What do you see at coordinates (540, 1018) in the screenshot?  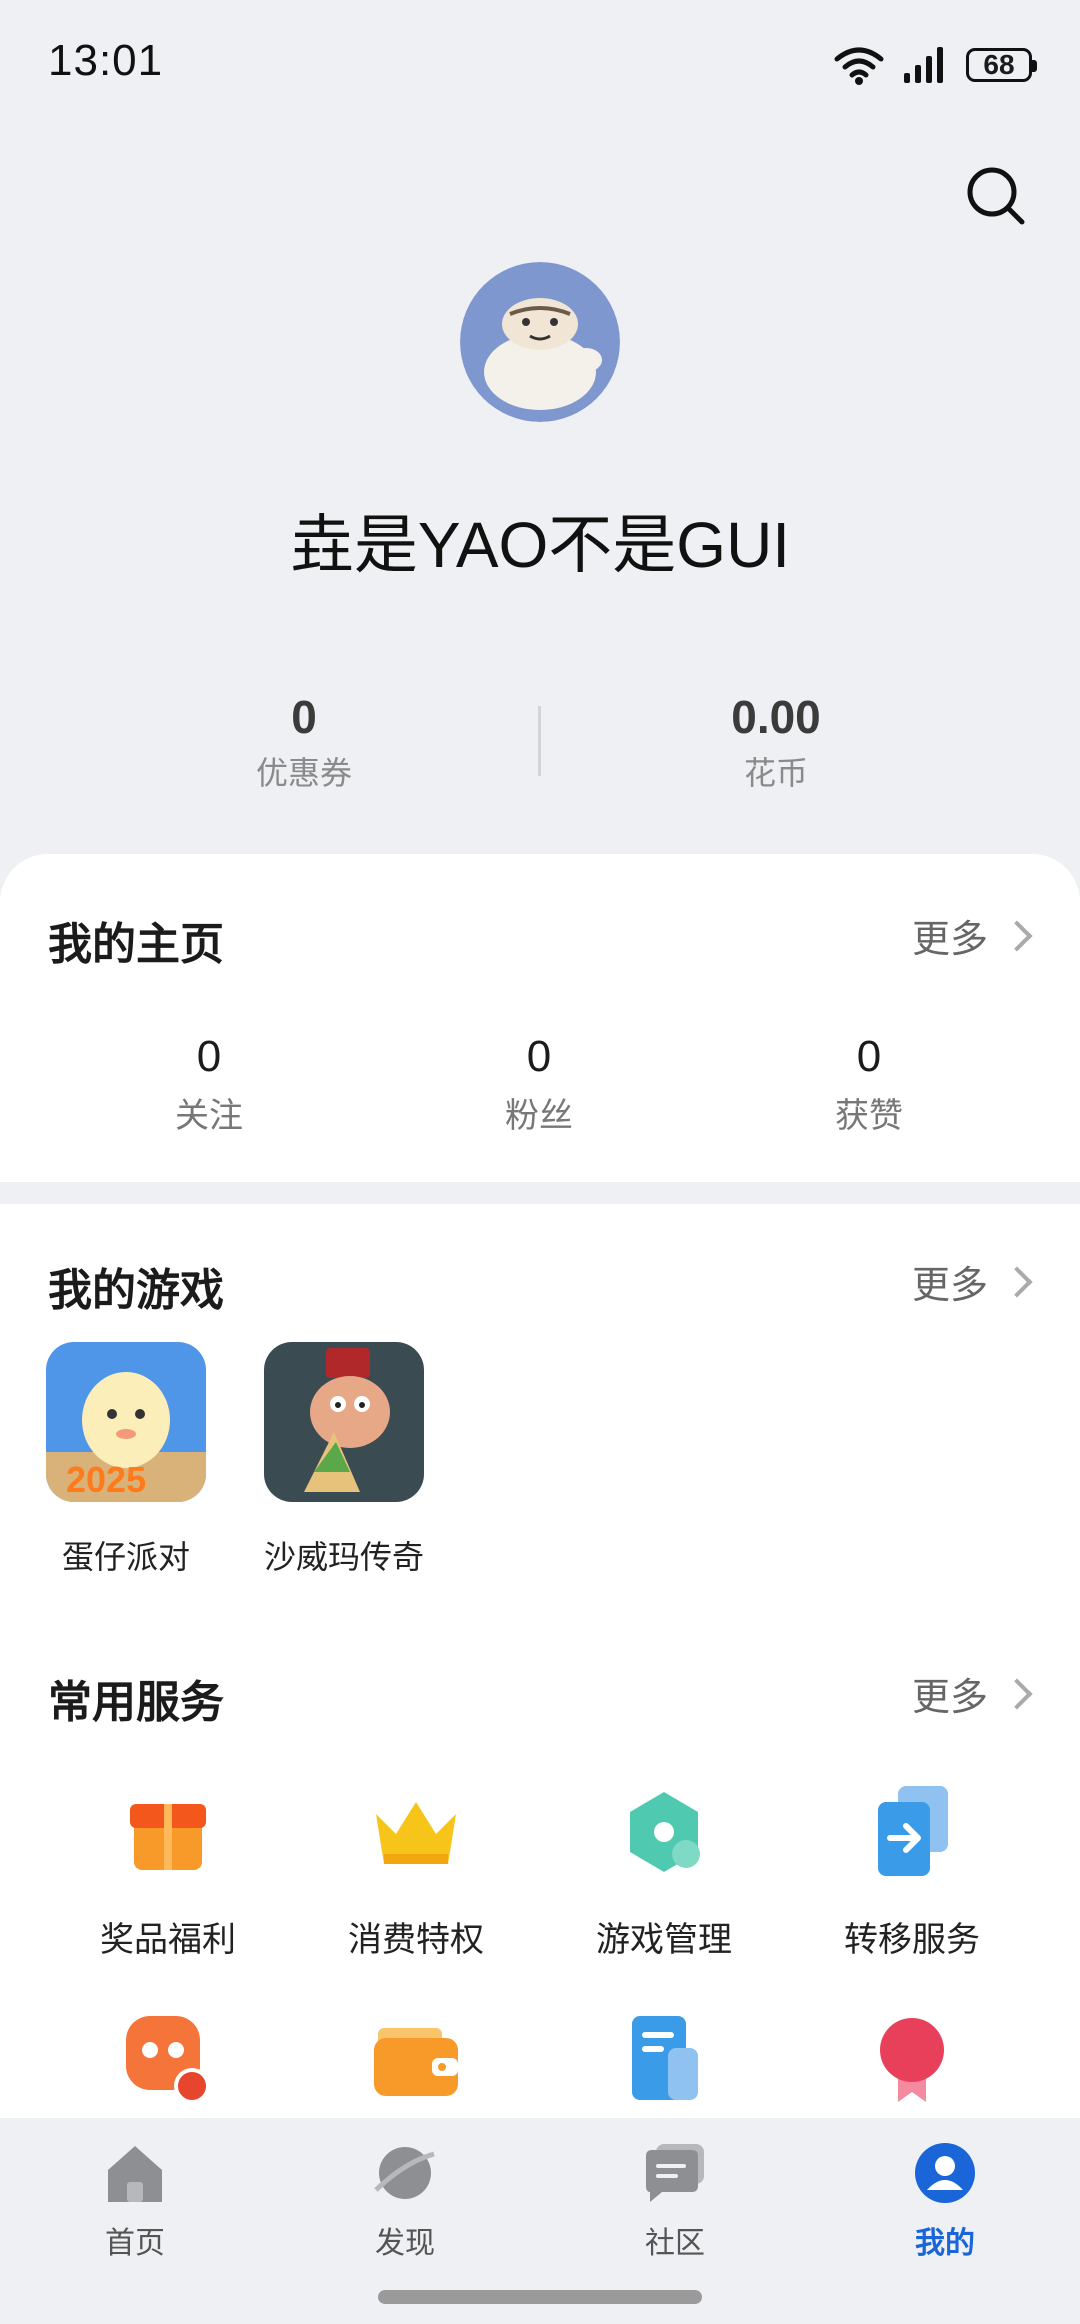 I see `homepage-card: 我的主页 更多 0 关注 0 粉丝 0 获赞` at bounding box center [540, 1018].